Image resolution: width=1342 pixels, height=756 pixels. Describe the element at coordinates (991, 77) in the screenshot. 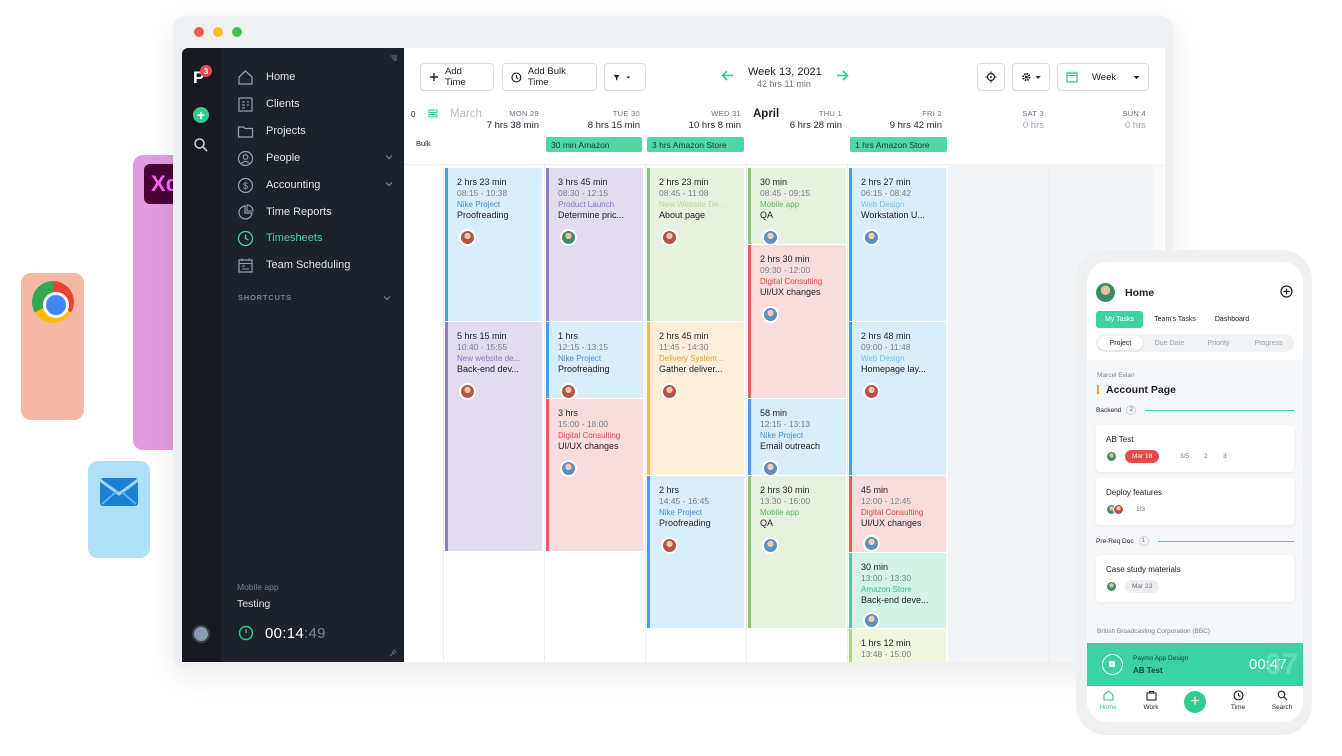

I see `locate-today-button` at that location.